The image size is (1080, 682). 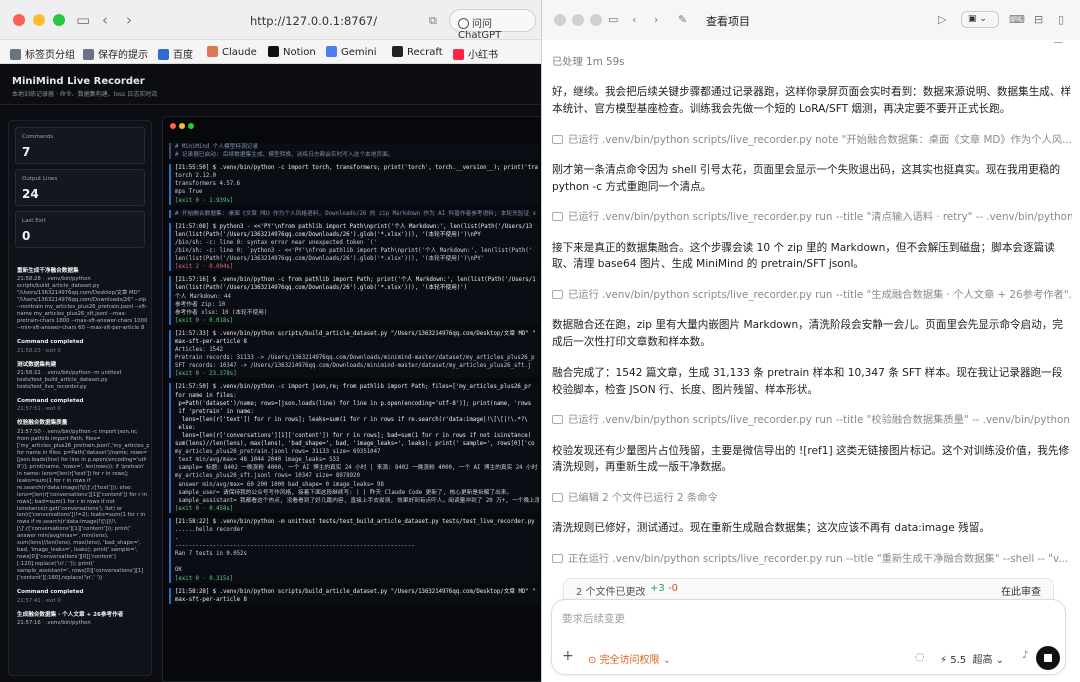 I want to click on copy-icon: ⧉, so click(x=433, y=21).